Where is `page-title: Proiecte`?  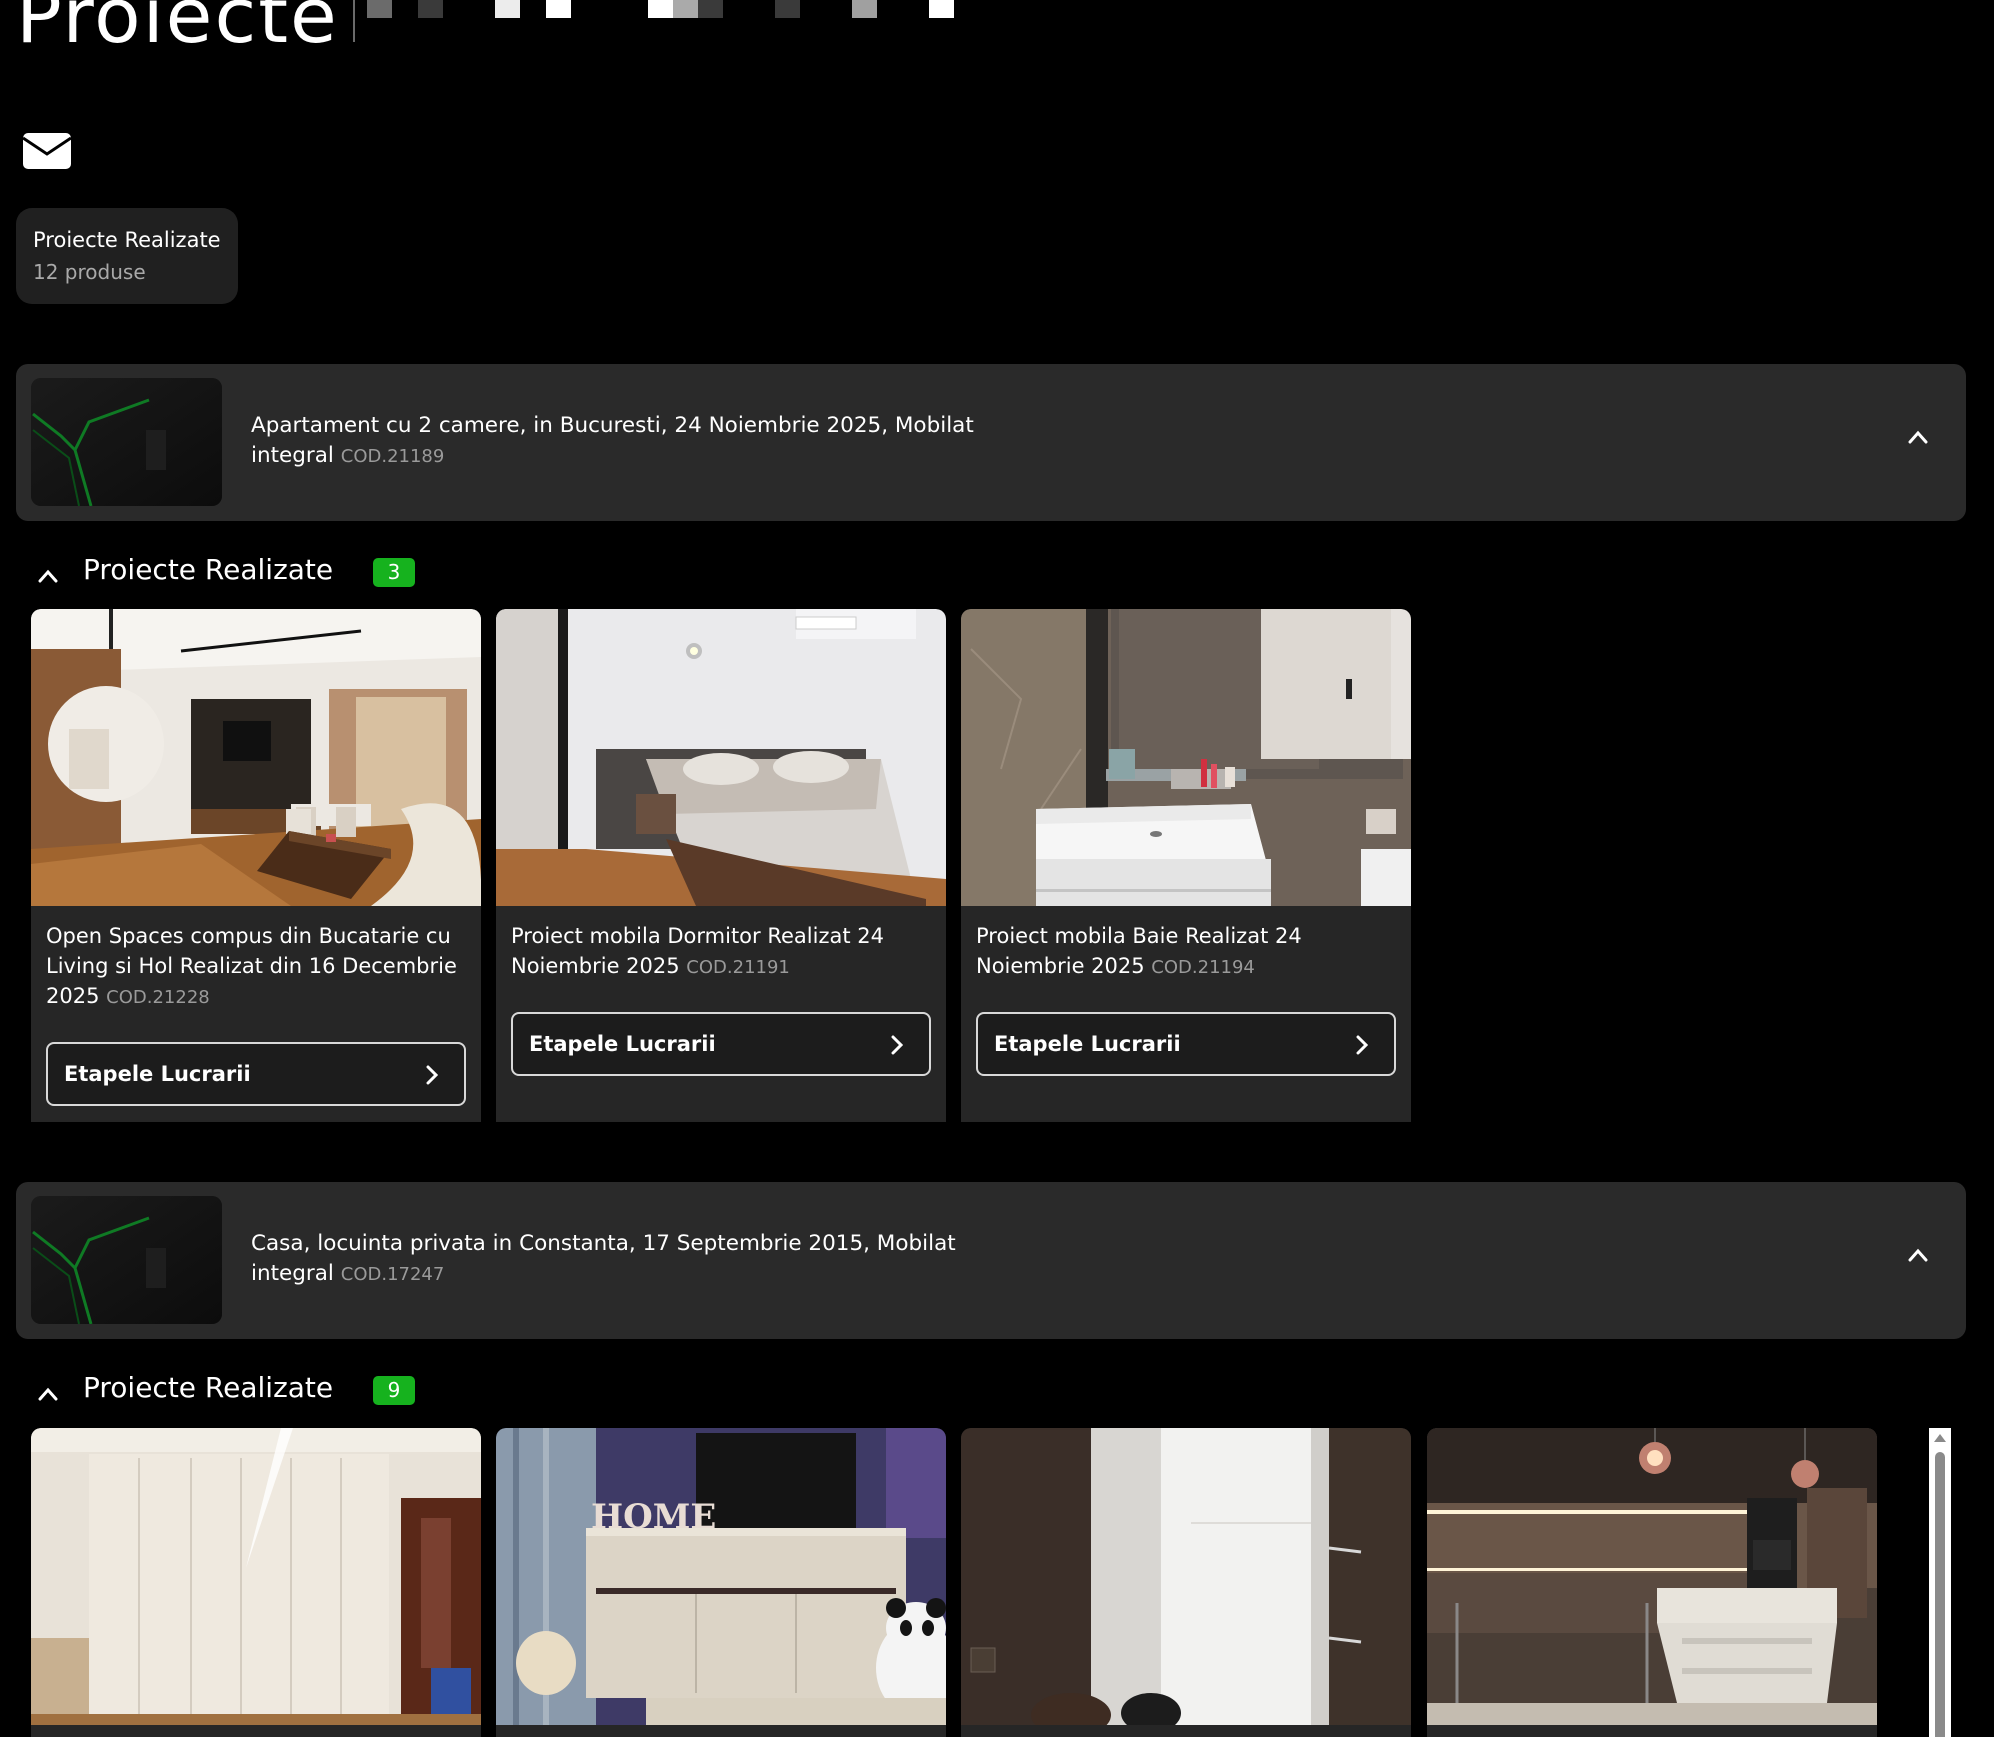 page-title: Proiecte is located at coordinates (177, 30).